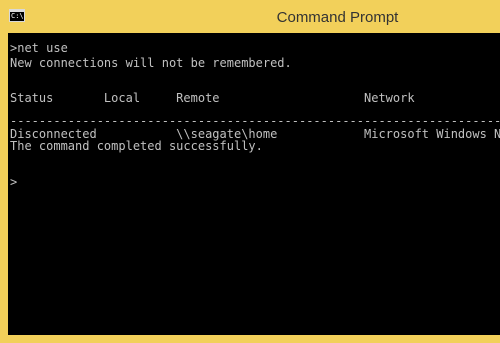 This screenshot has width=500, height=343. I want to click on window-title: Command Prompt, so click(337, 17).